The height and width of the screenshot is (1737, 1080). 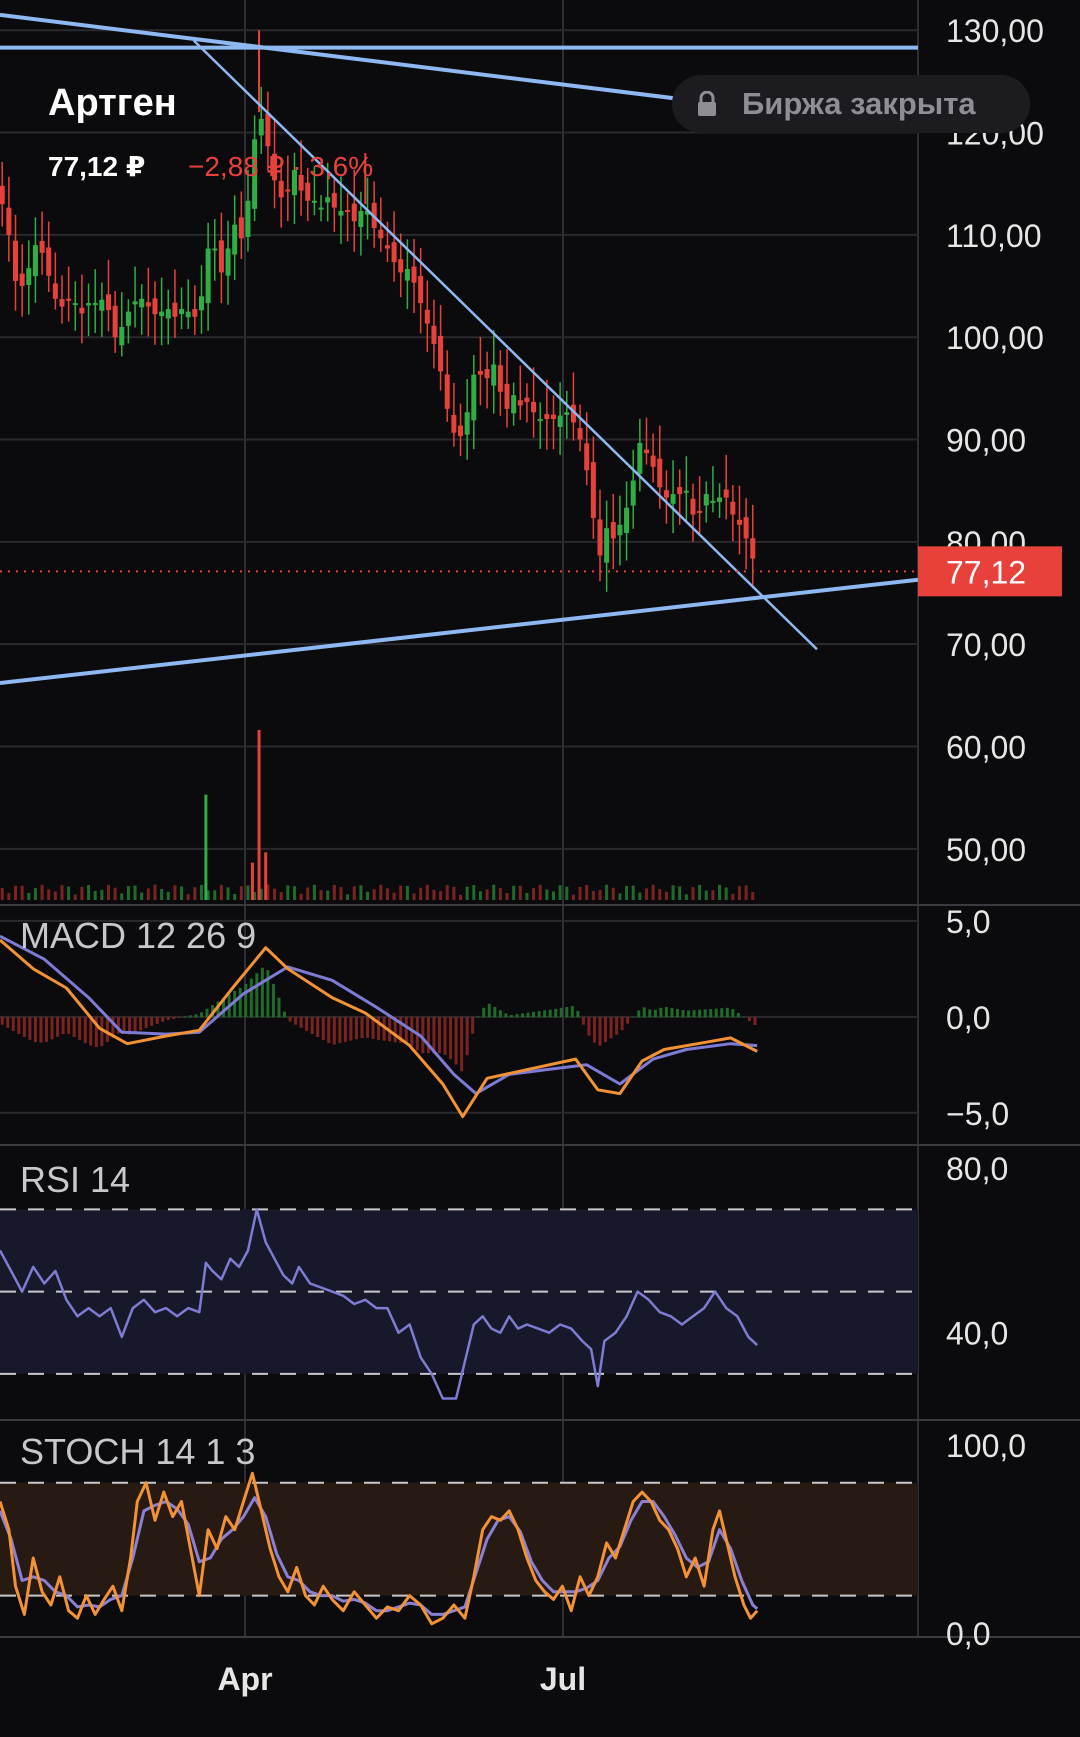 I want to click on market-status-badge: Биржа закрыта, so click(x=851, y=104).